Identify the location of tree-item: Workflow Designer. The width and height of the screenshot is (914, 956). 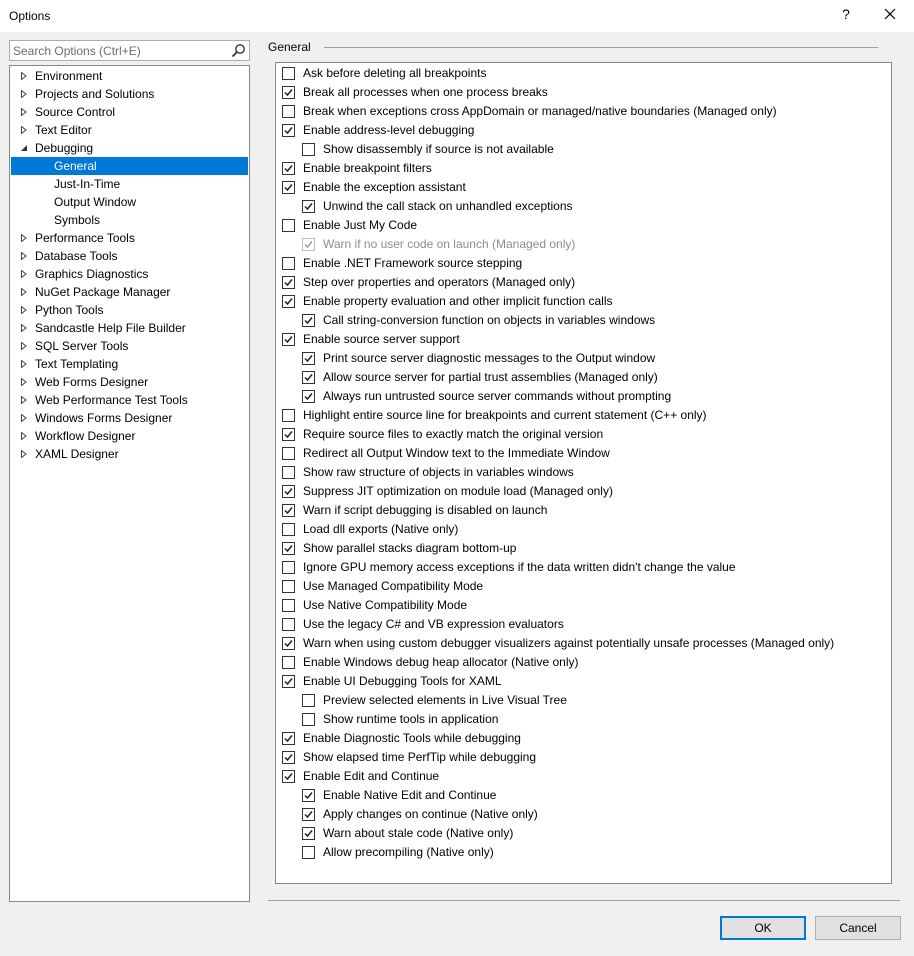
(129, 436).